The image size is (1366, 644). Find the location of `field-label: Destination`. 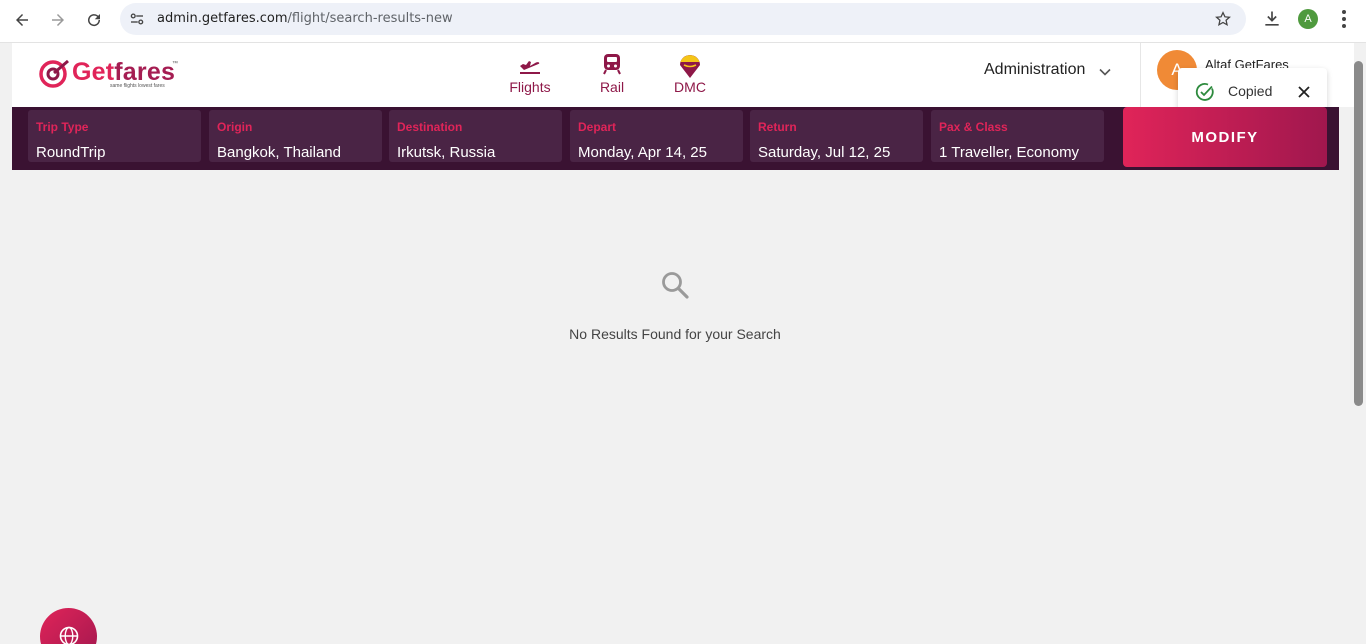

field-label: Destination is located at coordinates (430, 127).